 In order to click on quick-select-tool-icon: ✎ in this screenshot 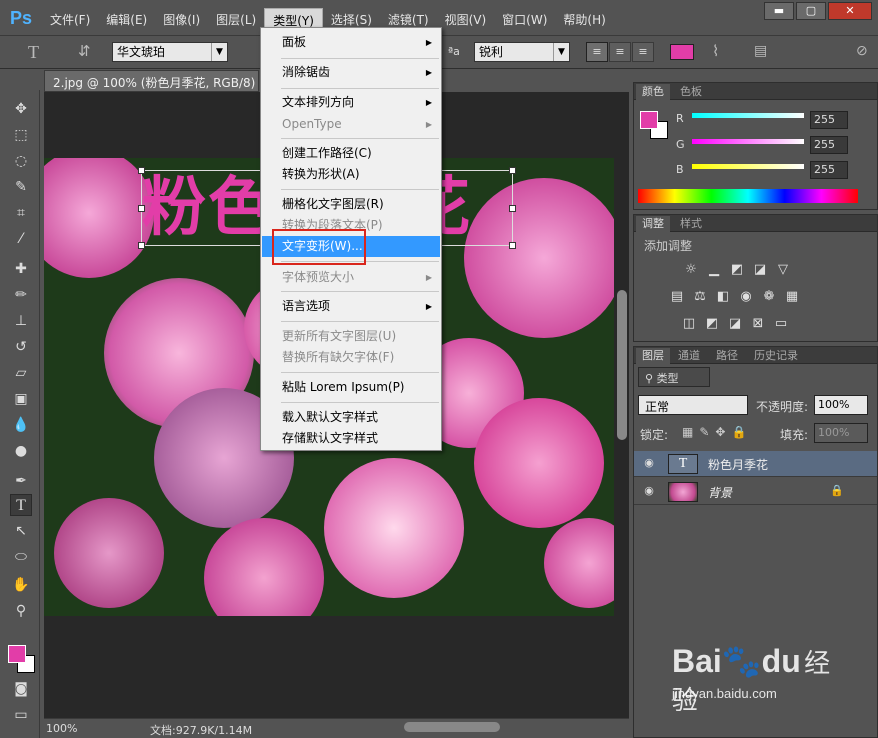, I will do `click(21, 187)`.